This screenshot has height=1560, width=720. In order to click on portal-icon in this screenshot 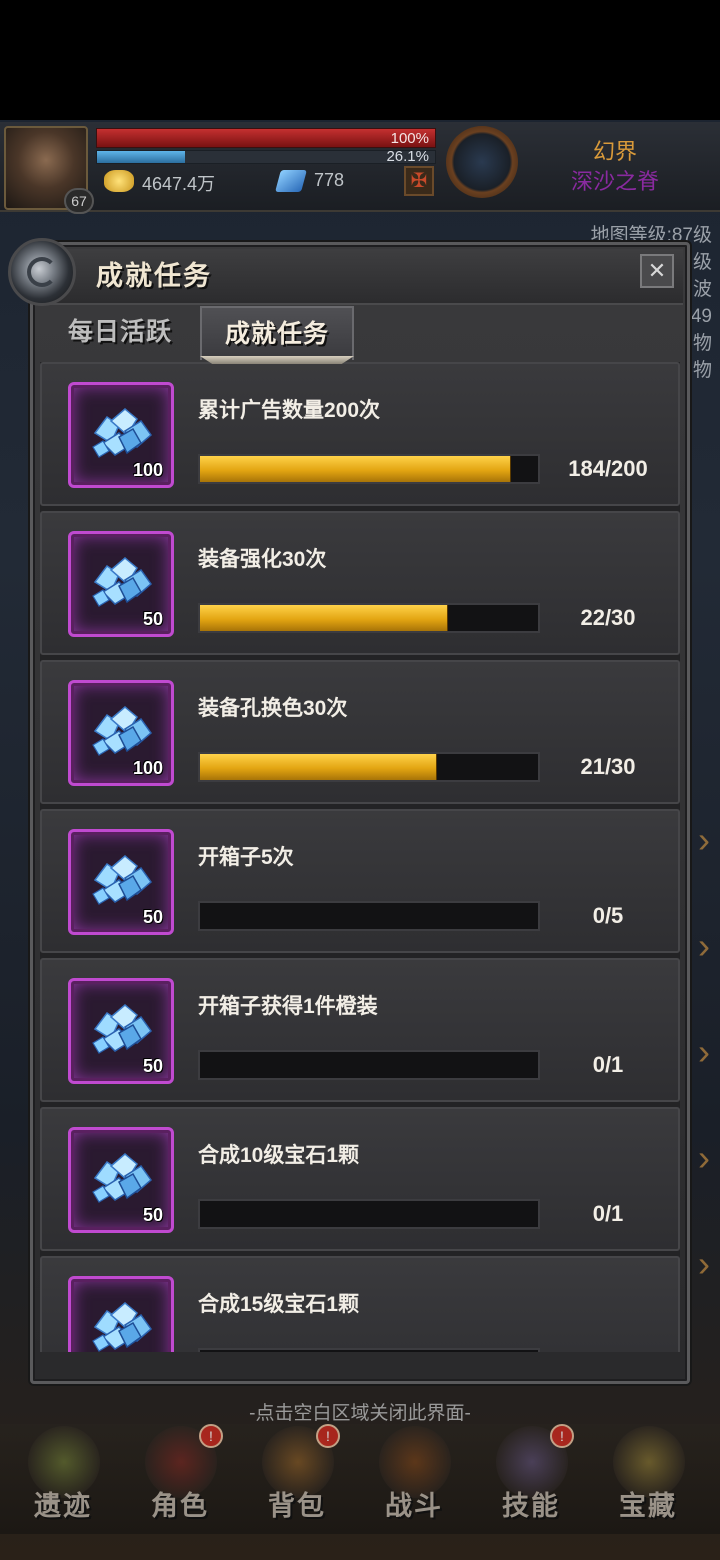, I will do `click(482, 162)`.